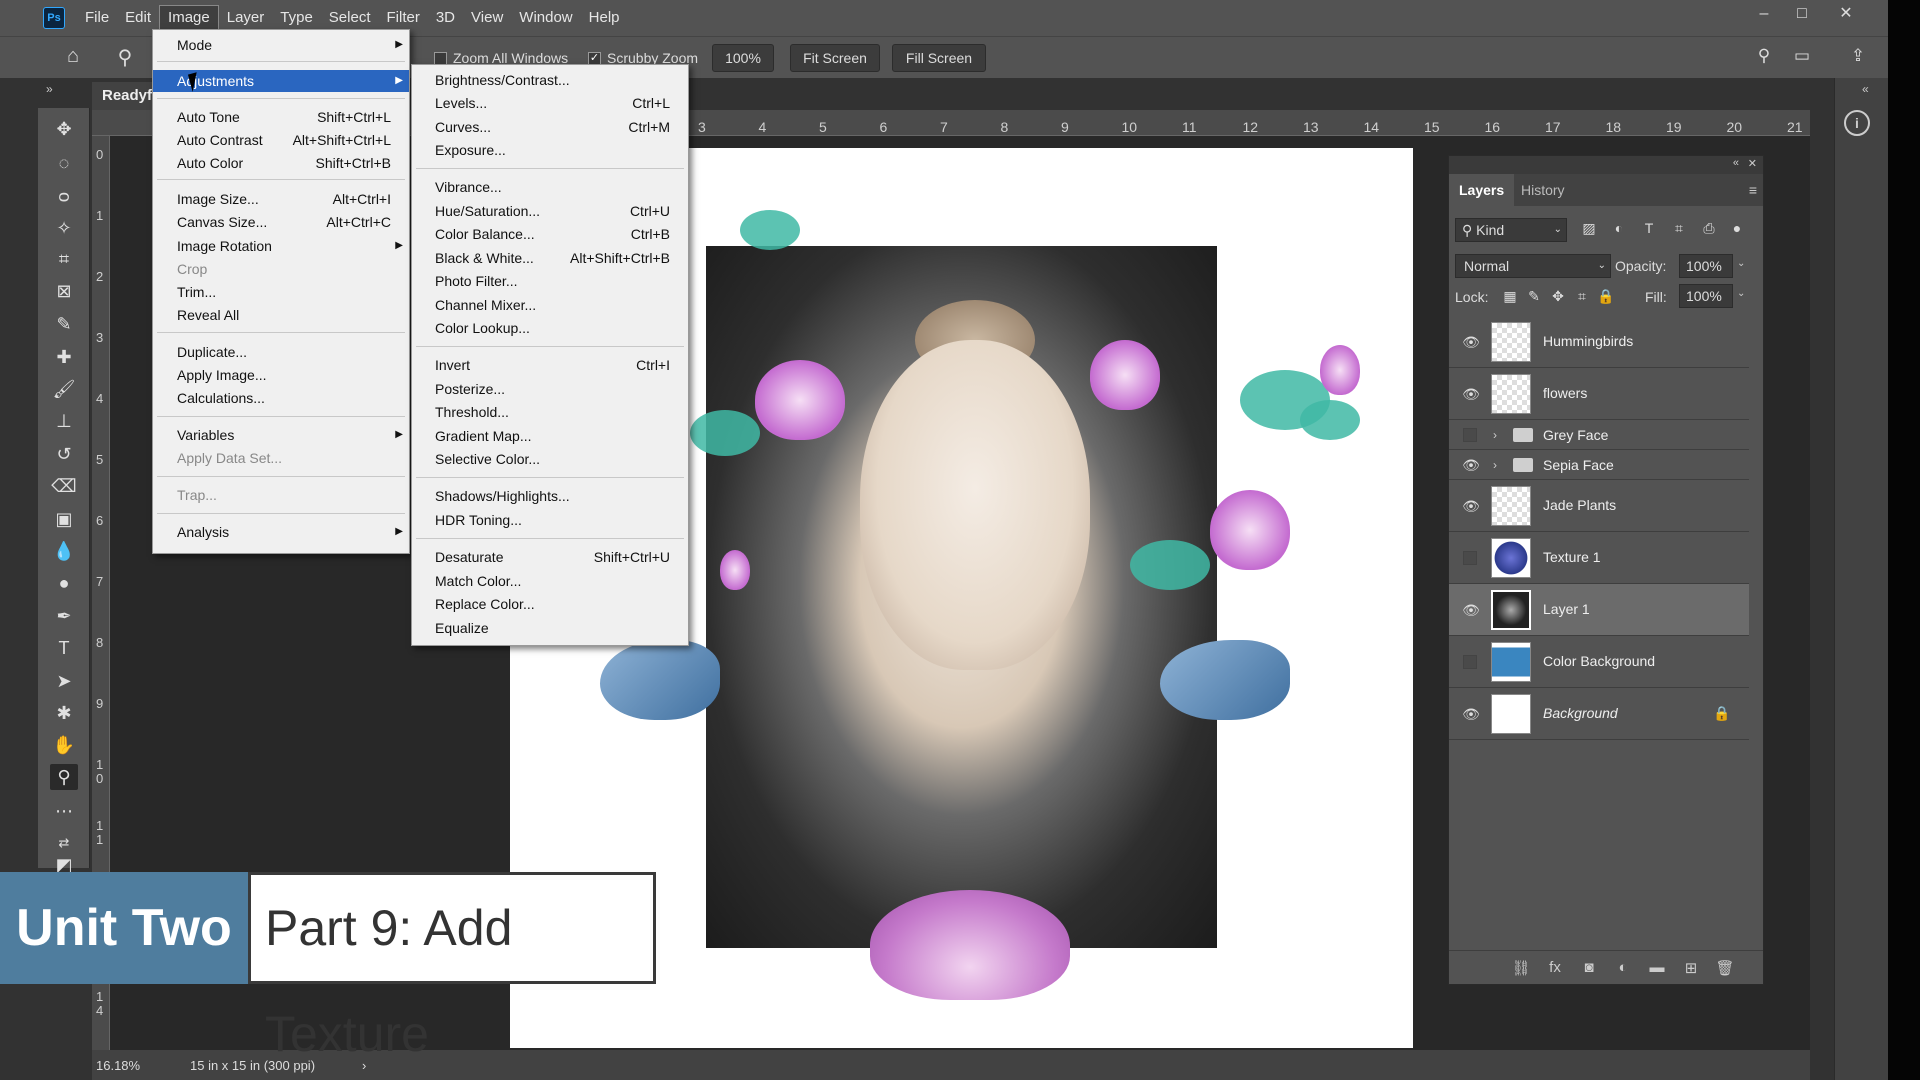 The height and width of the screenshot is (1080, 1920). Describe the element at coordinates (1589, 969) in the screenshot. I see `add-mask-icon: ◙` at that location.